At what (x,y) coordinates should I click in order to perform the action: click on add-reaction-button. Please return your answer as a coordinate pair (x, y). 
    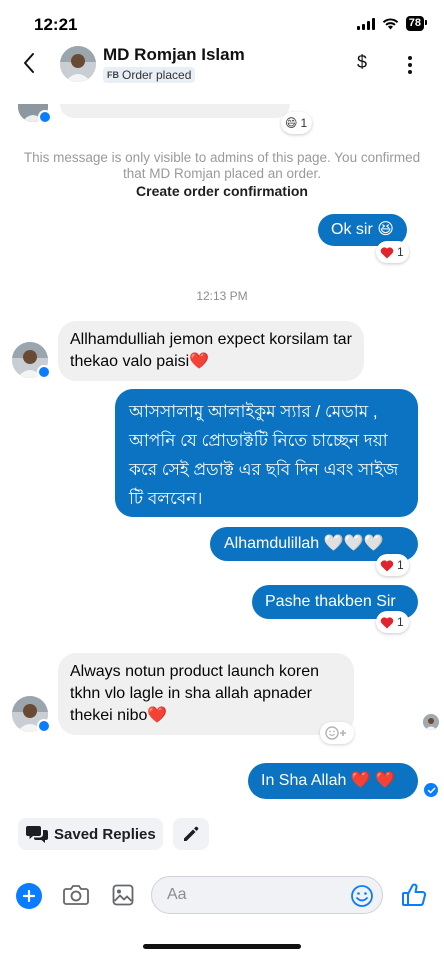
    Looking at the image, I should click on (337, 733).